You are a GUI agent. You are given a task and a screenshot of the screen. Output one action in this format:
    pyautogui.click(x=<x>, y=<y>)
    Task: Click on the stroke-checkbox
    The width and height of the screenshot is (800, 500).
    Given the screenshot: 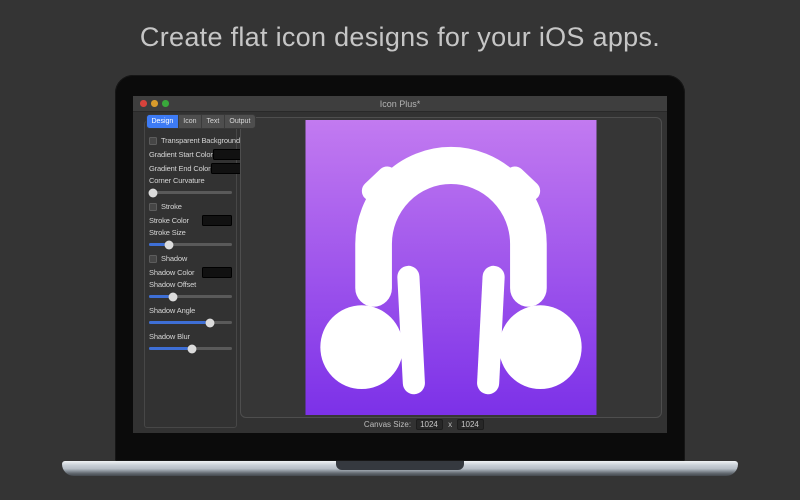 What is the action you would take?
    pyautogui.click(x=153, y=206)
    